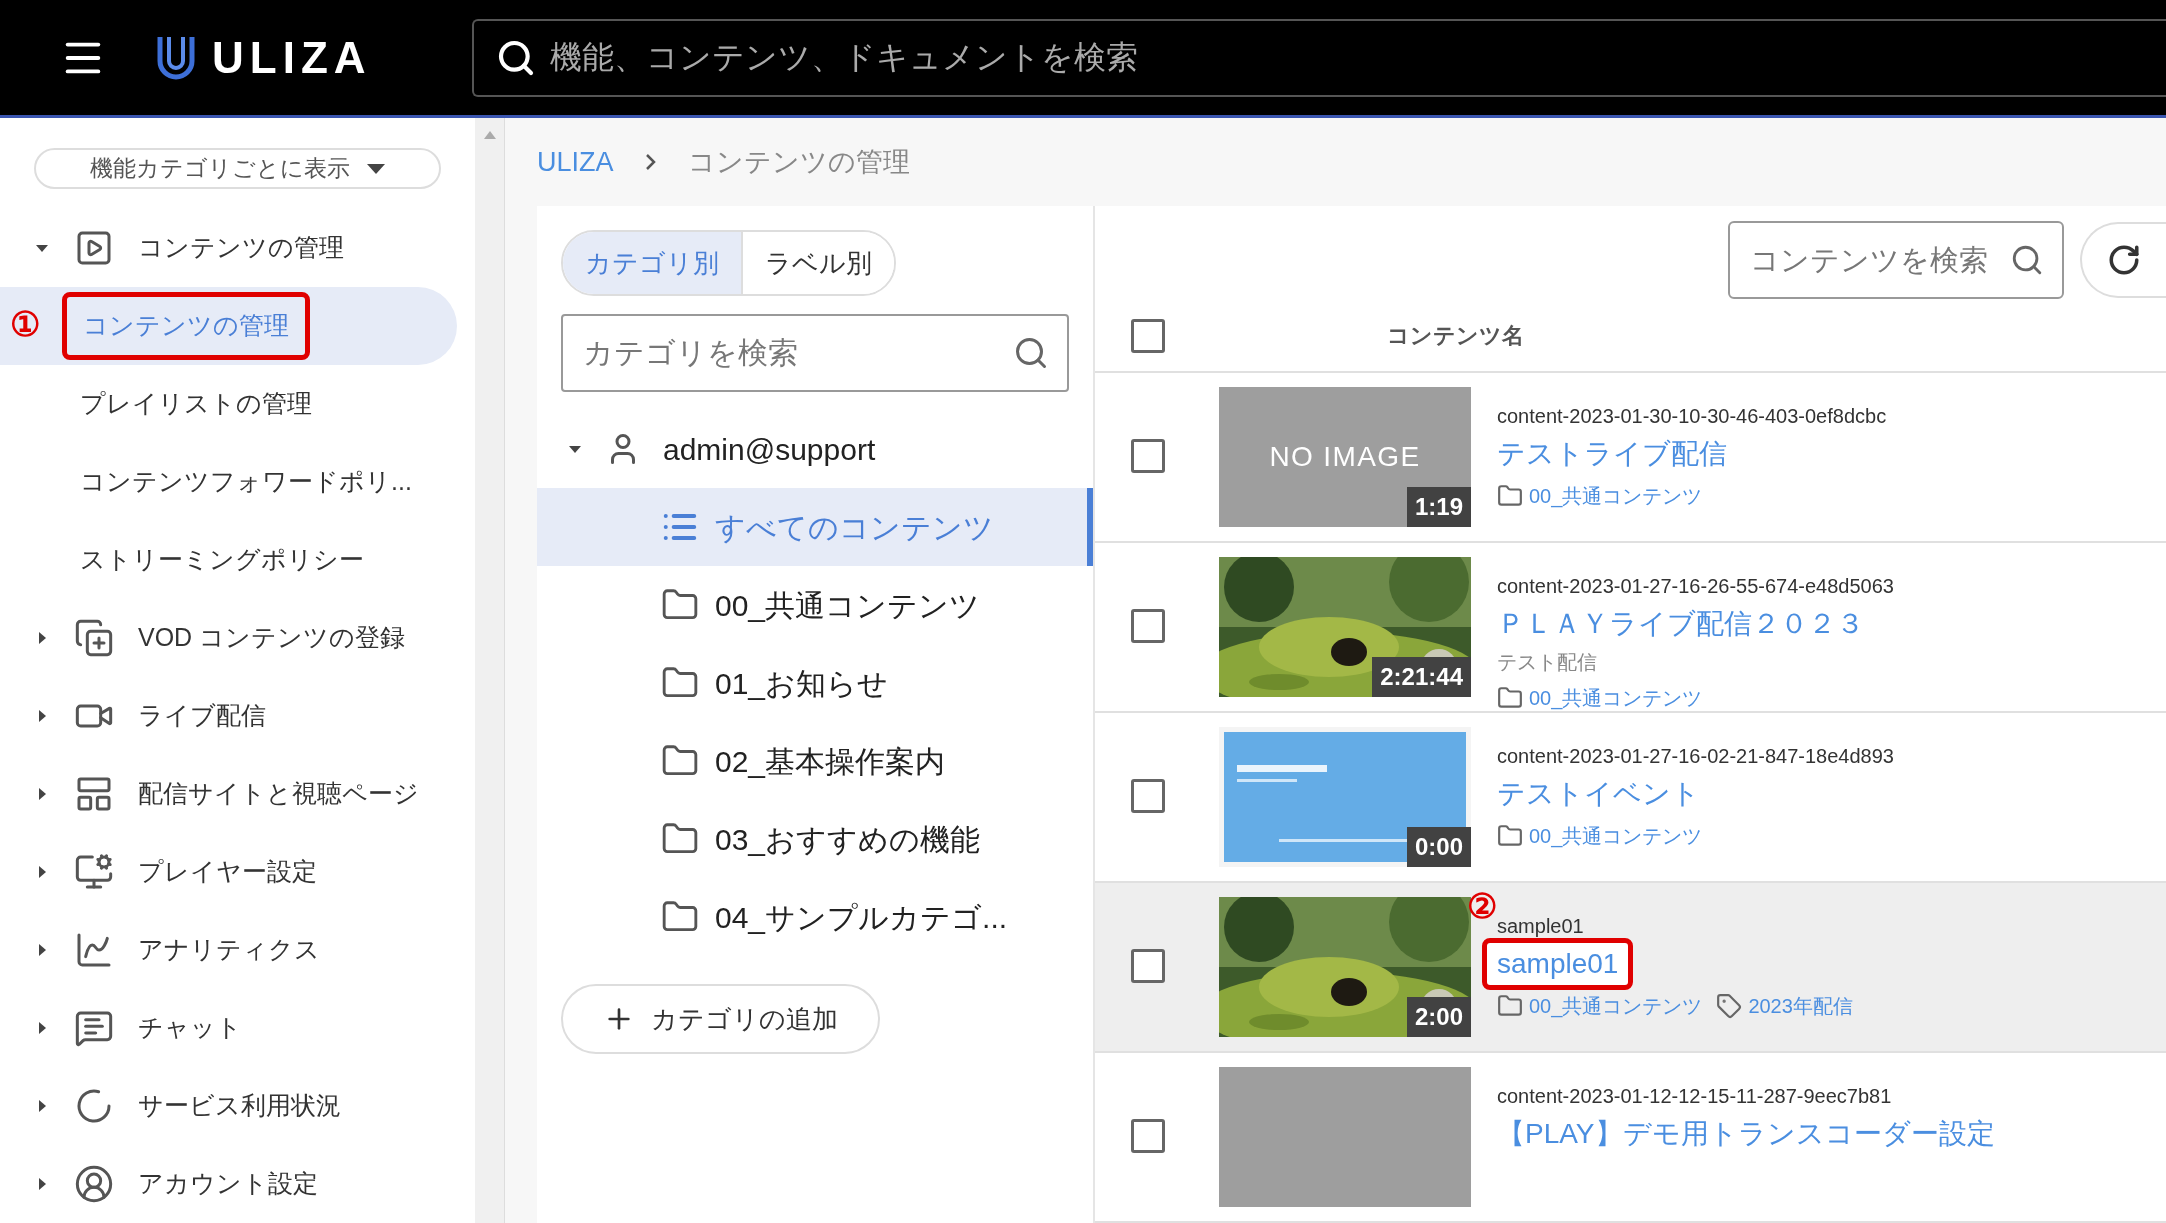 Image resolution: width=2166 pixels, height=1223 pixels. I want to click on nav-category: VOD コンテンツの登録, so click(272, 638).